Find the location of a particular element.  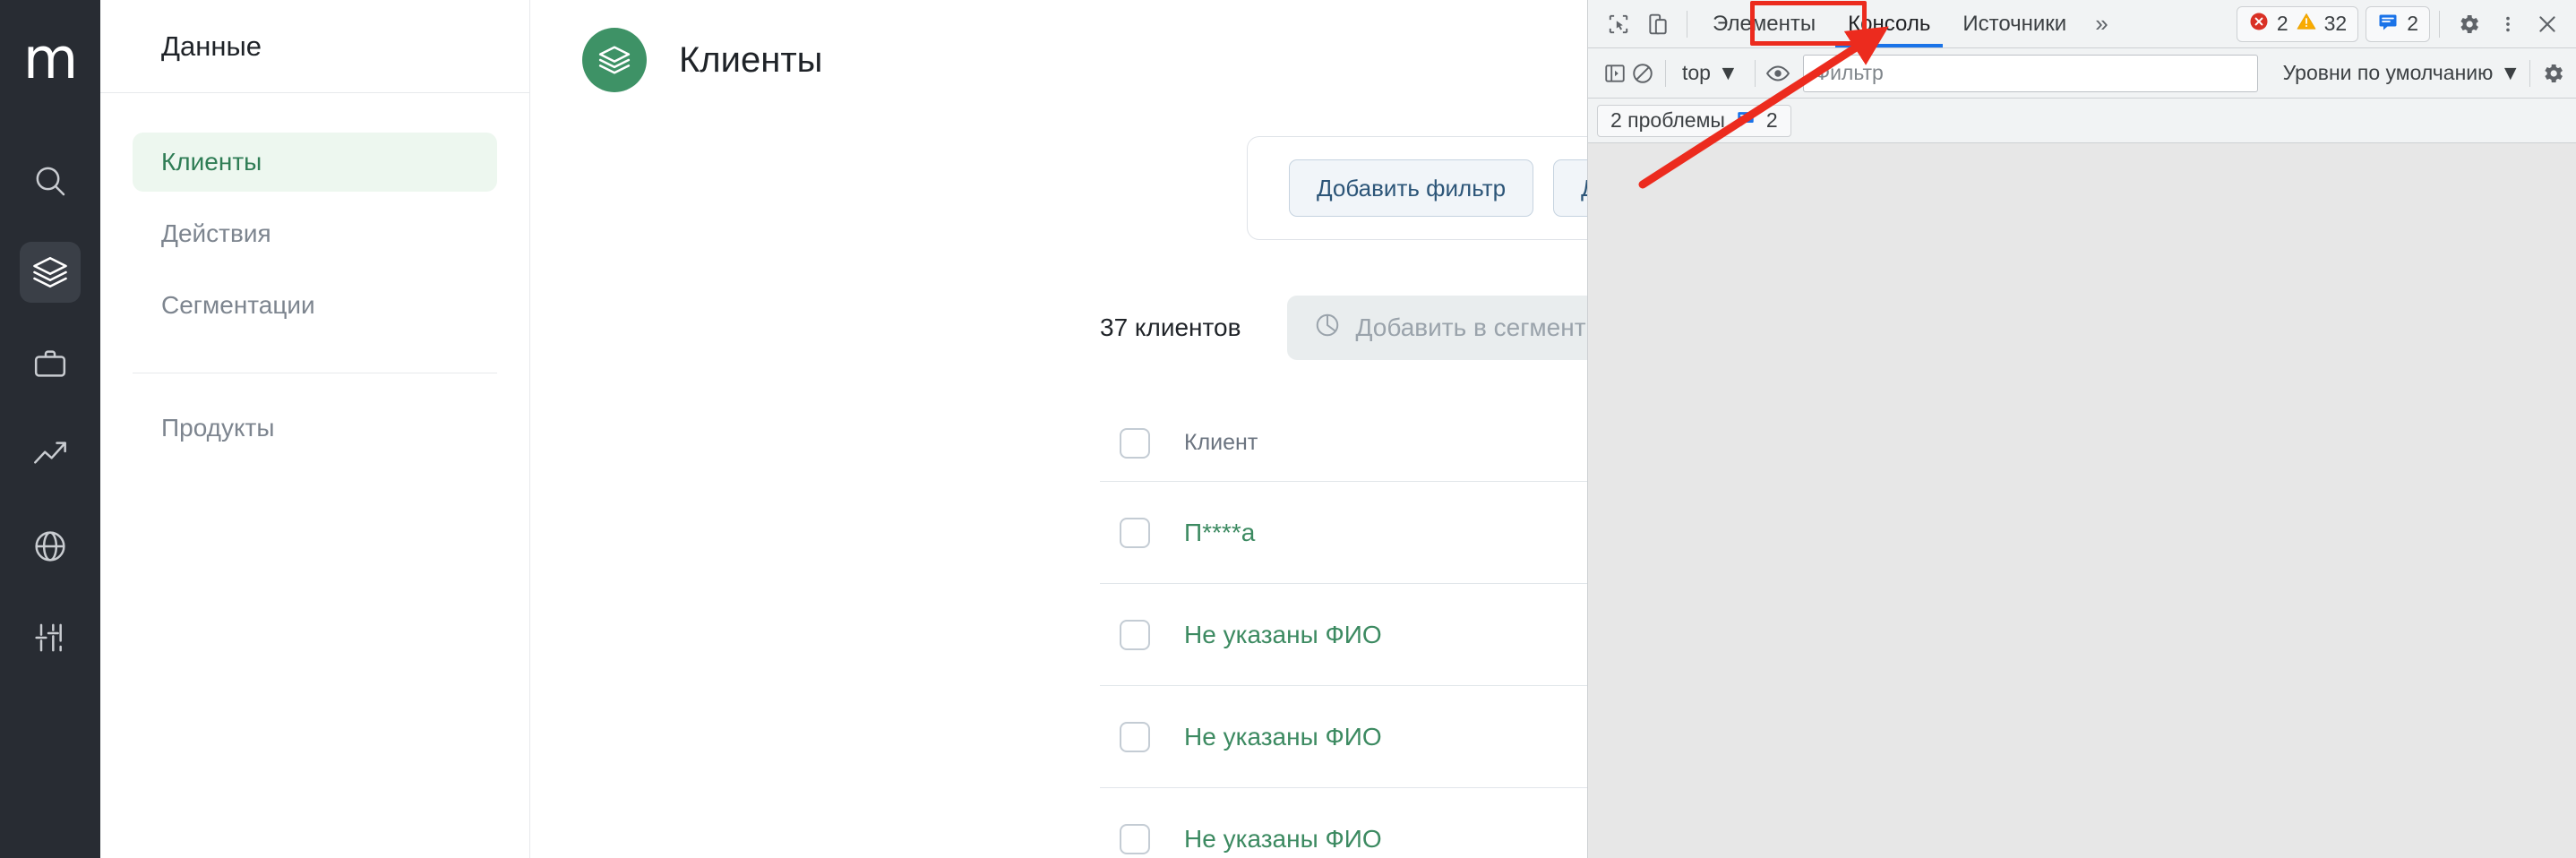

issues-counter-group: 2 32 is located at coordinates (2297, 23).